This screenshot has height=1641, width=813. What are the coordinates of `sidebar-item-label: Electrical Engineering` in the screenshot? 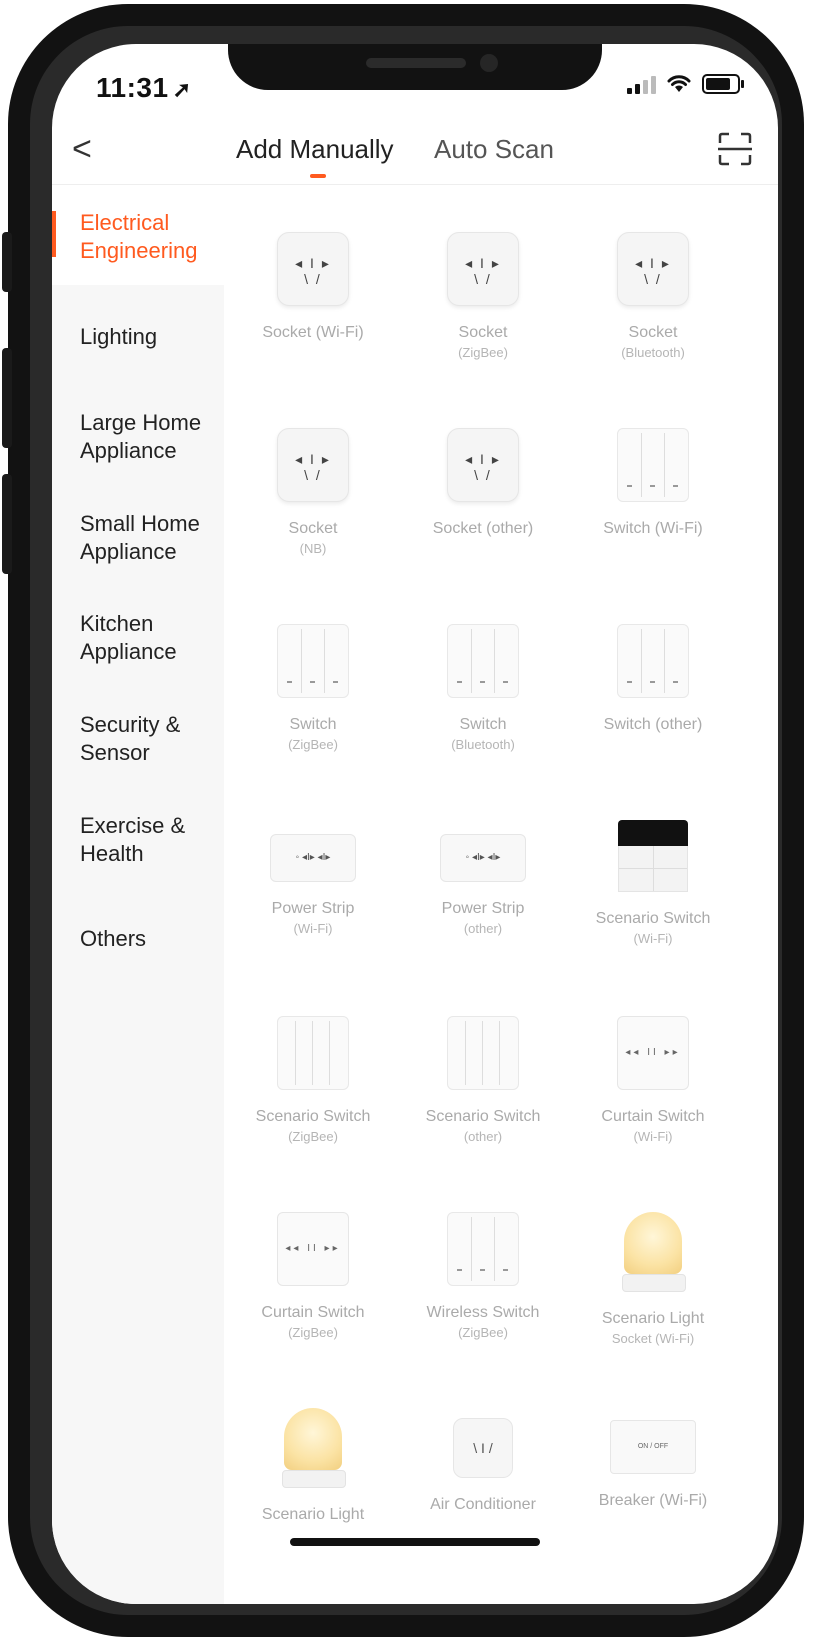 It's located at (139, 236).